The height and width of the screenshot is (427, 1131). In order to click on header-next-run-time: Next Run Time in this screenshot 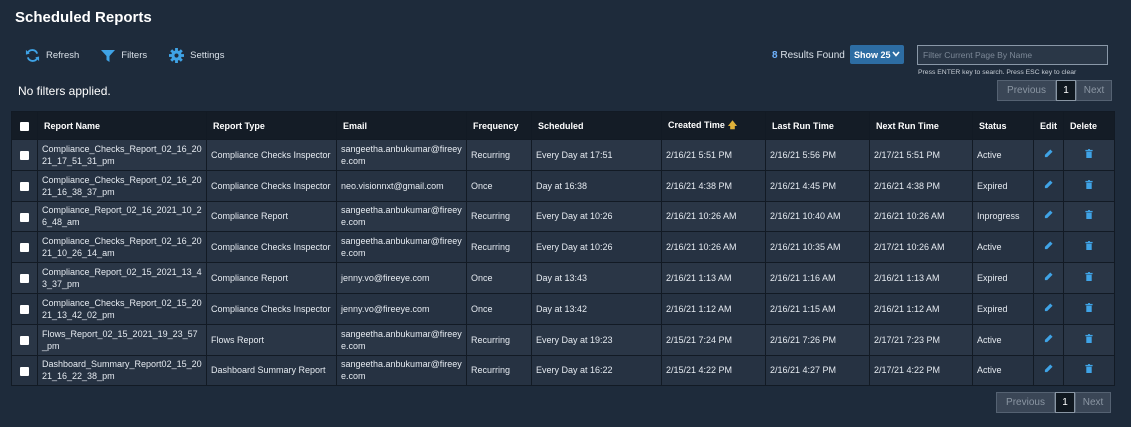, I will do `click(921, 125)`.